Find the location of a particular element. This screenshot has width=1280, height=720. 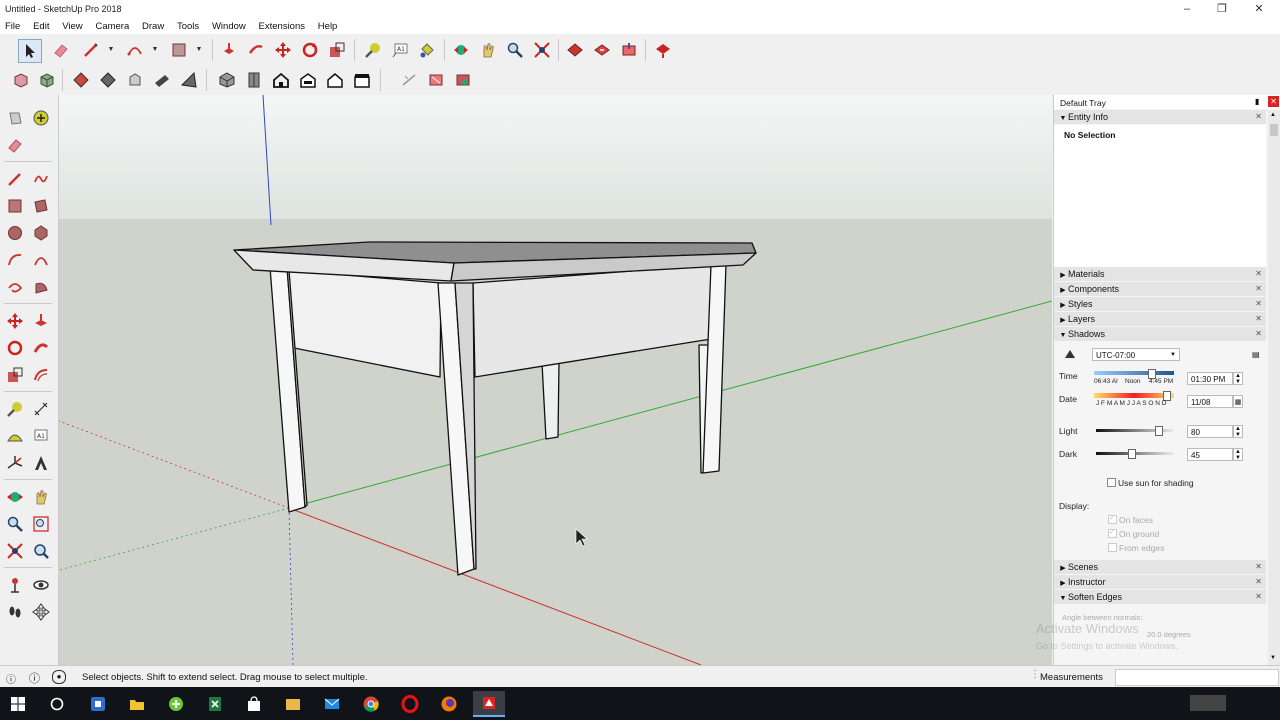

dark-slider-thumb is located at coordinates (1132, 454).